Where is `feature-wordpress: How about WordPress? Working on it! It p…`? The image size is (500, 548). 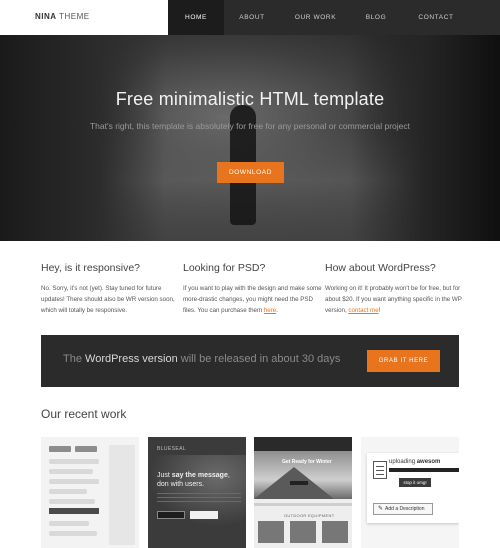
feature-wordpress: How about WordPress? Working on it! It p… is located at coordinates (395, 289).